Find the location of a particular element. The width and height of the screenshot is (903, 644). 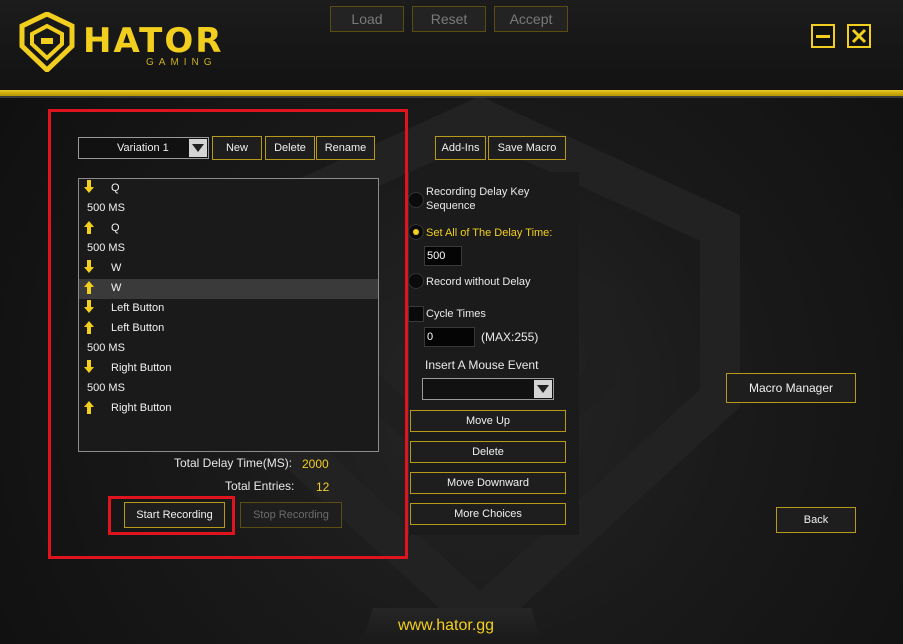

minimize-button is located at coordinates (823, 36).